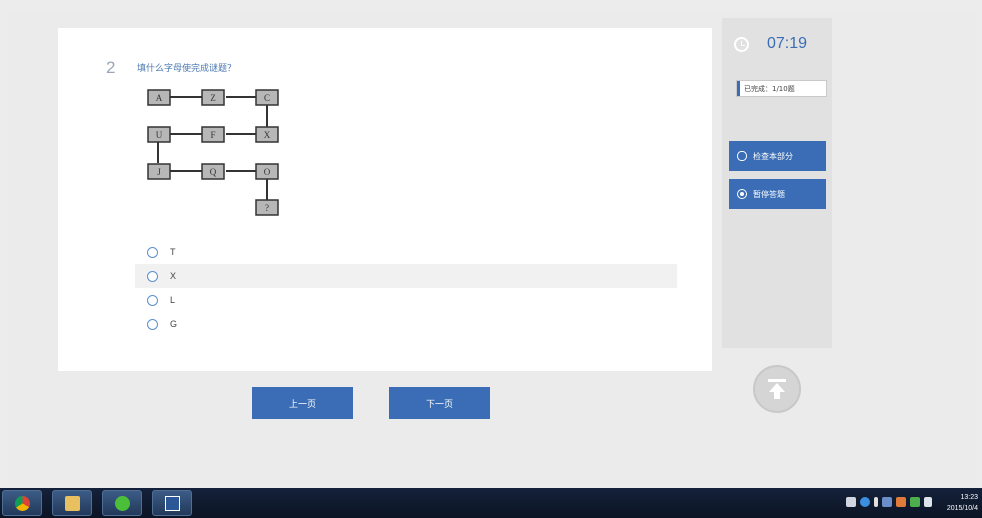 This screenshot has height=518, width=982. I want to click on eye-icon, so click(742, 156).